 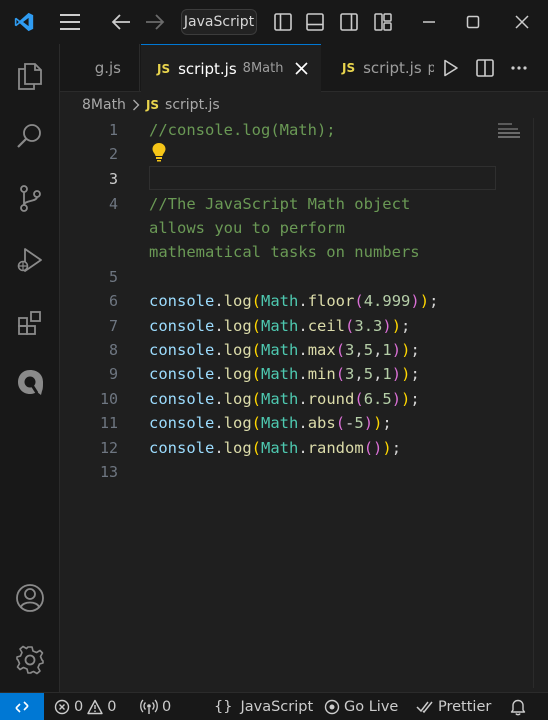 I want to click on prettier-button: Prettier, so click(x=453, y=706).